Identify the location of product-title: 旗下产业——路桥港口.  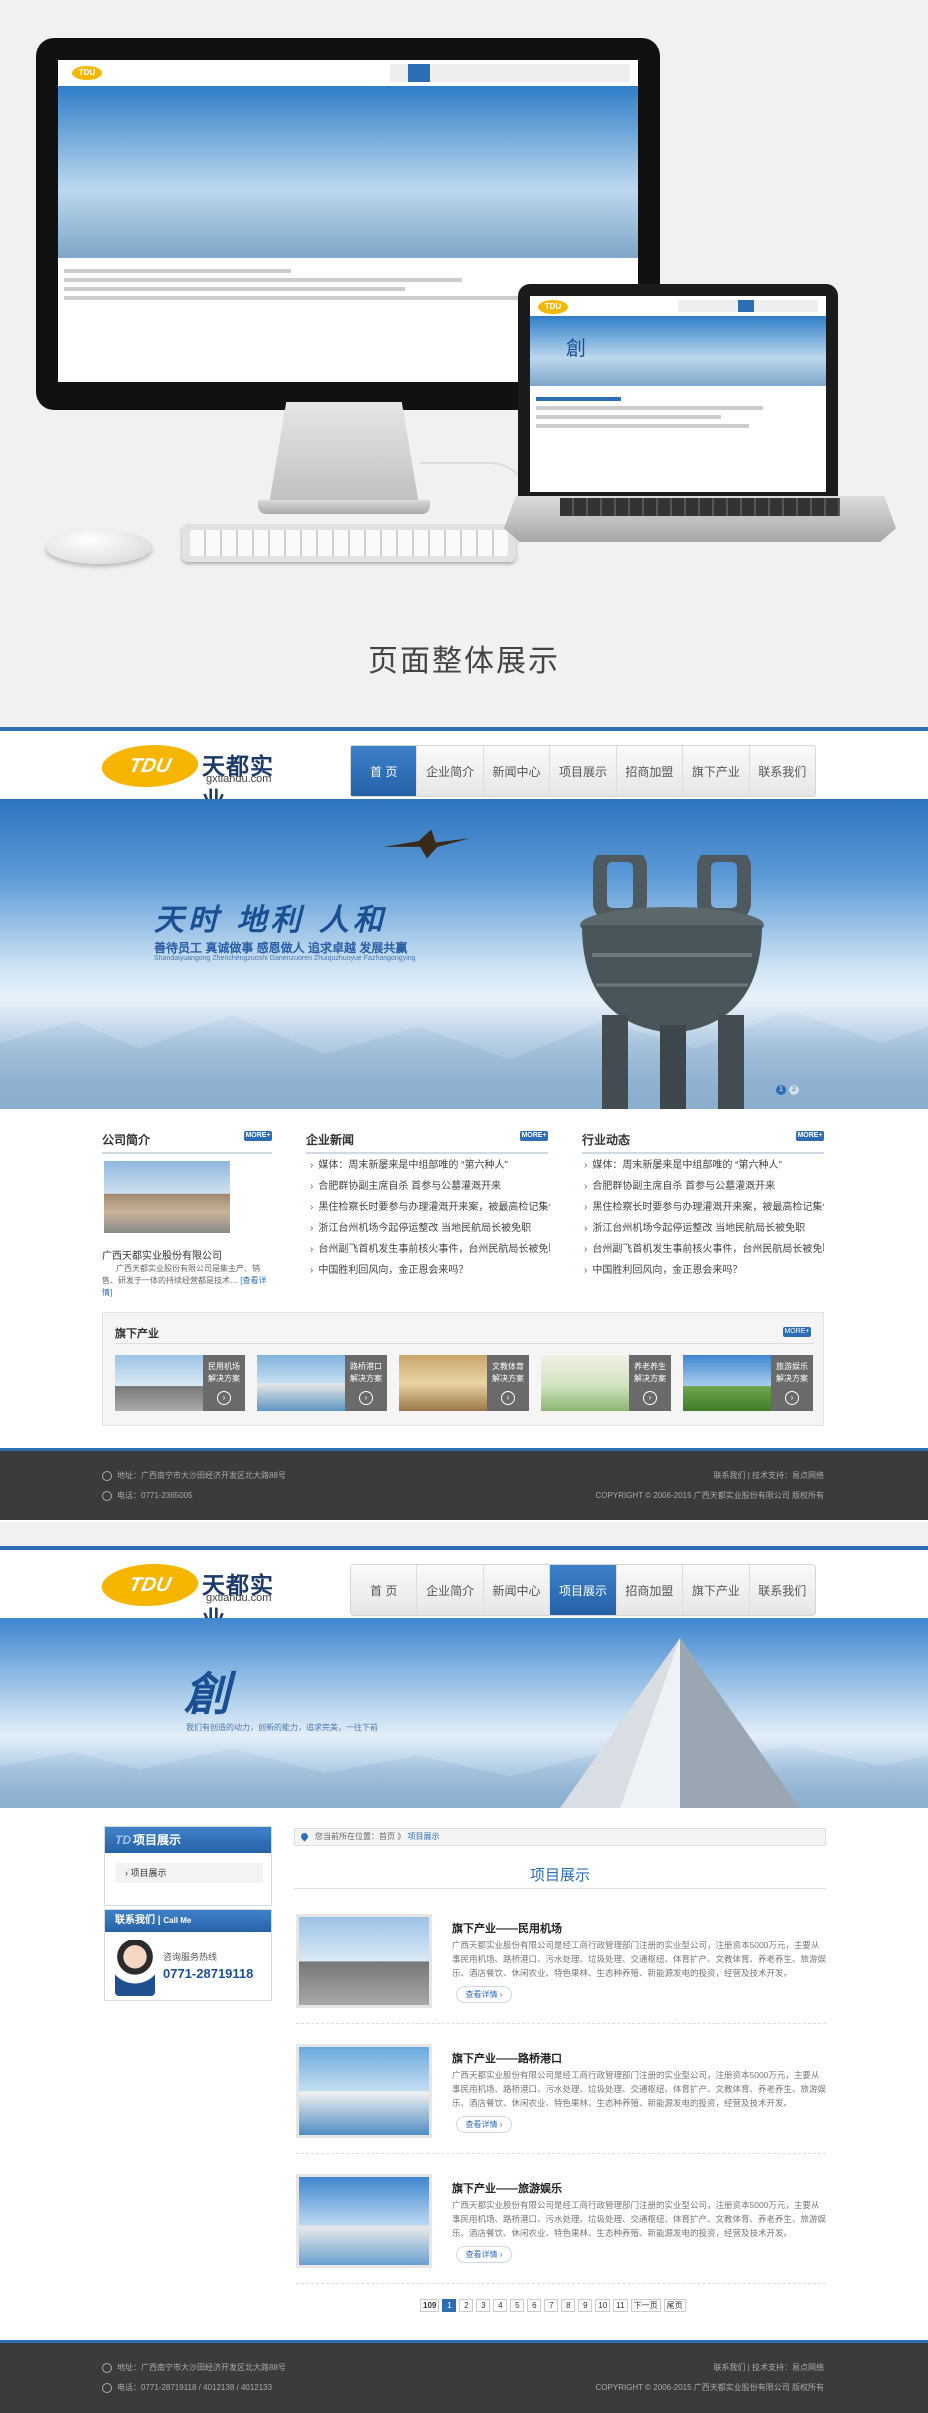
(507, 2058).